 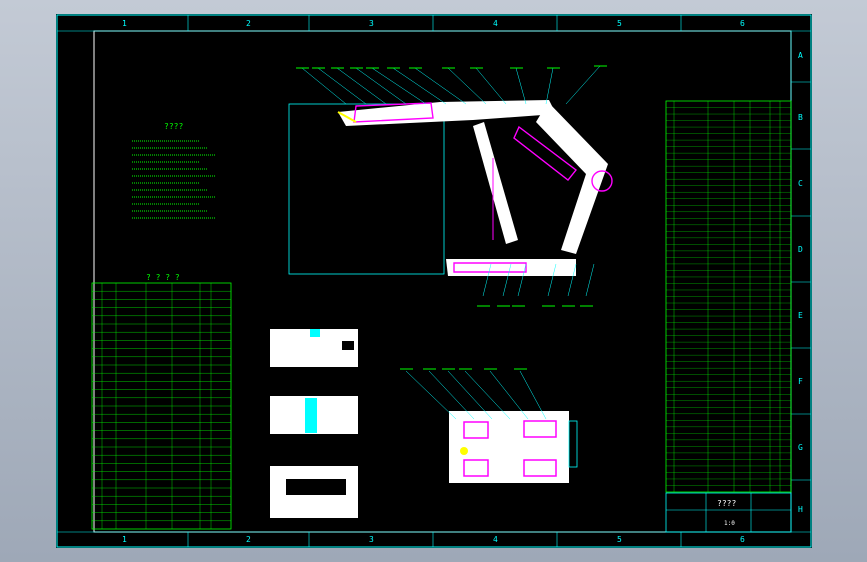 I want to click on top-zone-strip, so click(x=434, y=23).